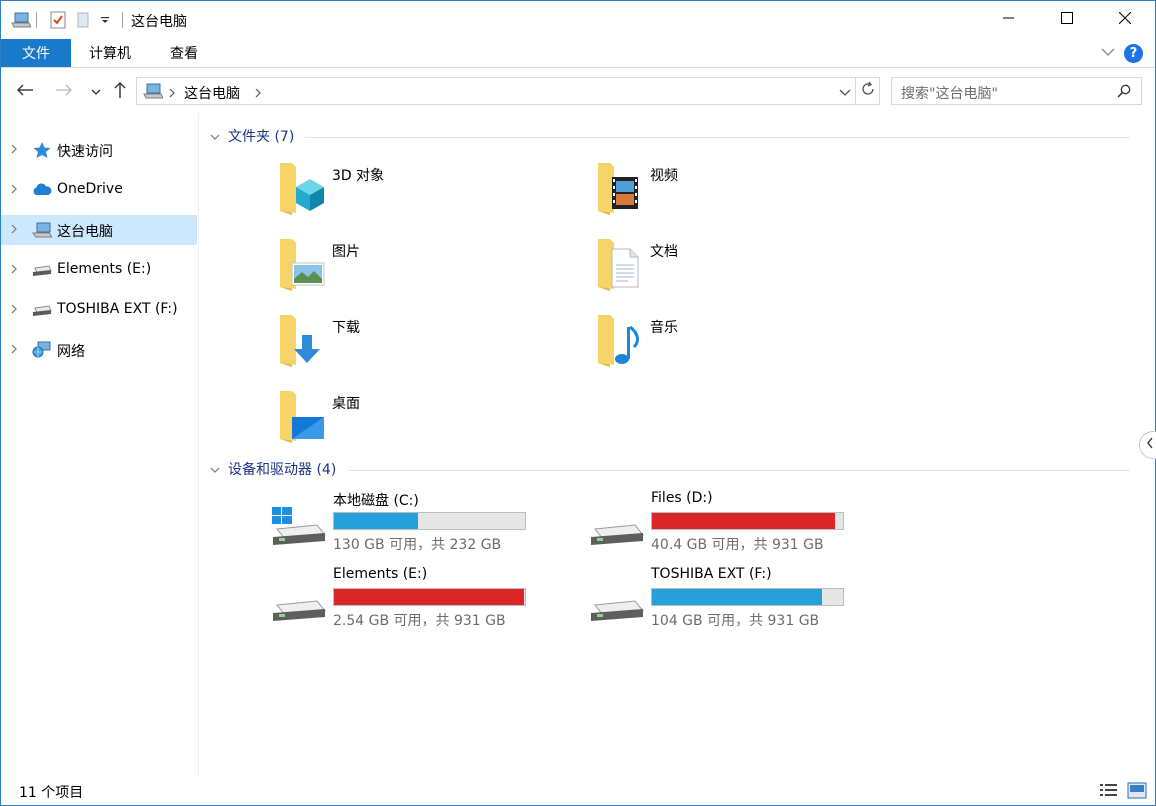 This screenshot has width=1156, height=806. What do you see at coordinates (749, 600) in the screenshot?
I see `drive-f: TOSHIBA EXT (F:) 104 GB 可用，共 931 GB` at bounding box center [749, 600].